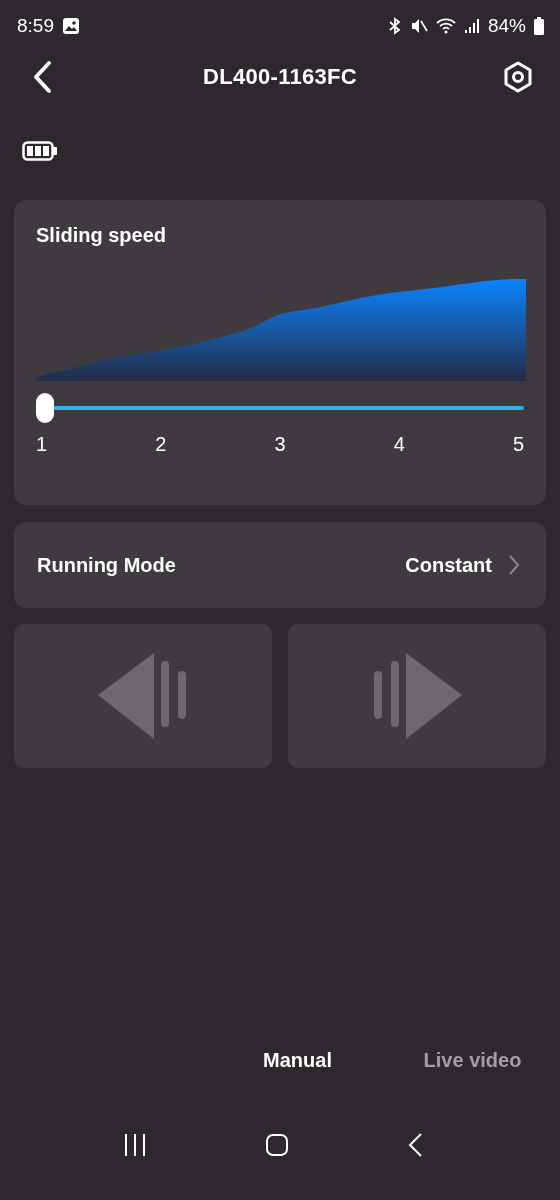 Image resolution: width=560 pixels, height=1200 pixels. What do you see at coordinates (161, 444) in the screenshot?
I see `speed-tick-label: 2` at bounding box center [161, 444].